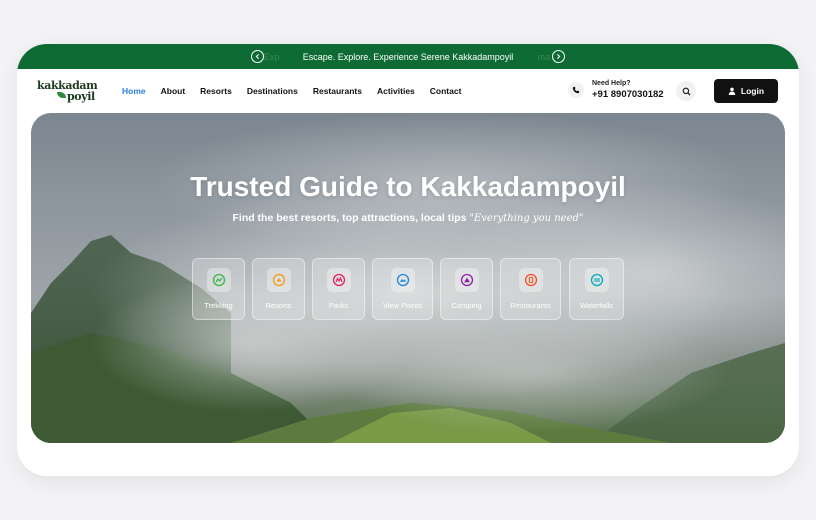 This screenshot has width=816, height=520. I want to click on category-label: Restaurants, so click(530, 305).